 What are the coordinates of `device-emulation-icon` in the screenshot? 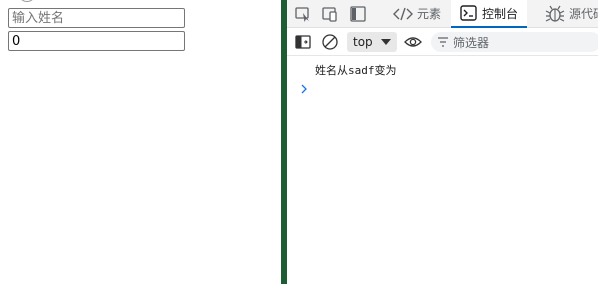 It's located at (330, 14).